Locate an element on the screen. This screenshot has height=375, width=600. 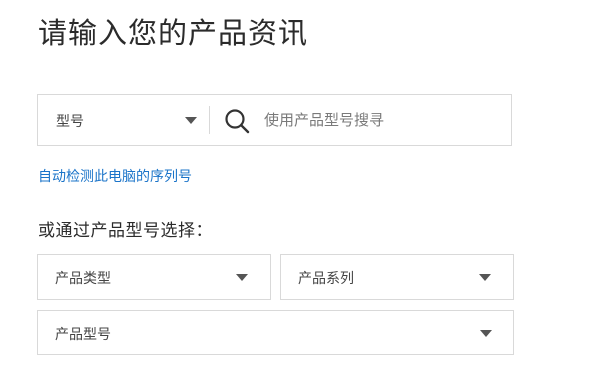
auto-detect-serial-link: 自动检测此电脑的序列号 is located at coordinates (115, 176).